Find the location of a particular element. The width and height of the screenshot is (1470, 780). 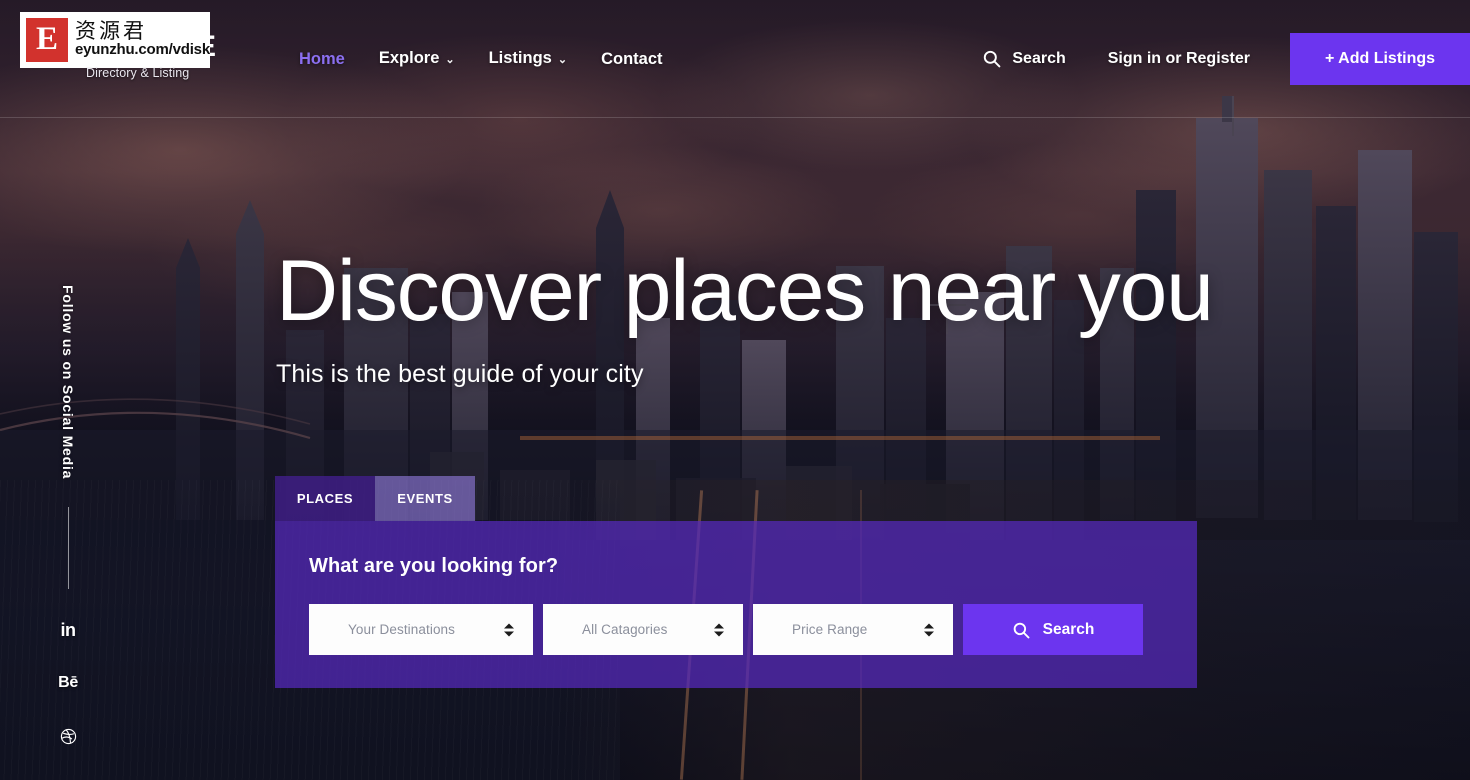

nav-item-explore-label: Explore is located at coordinates (409, 57).